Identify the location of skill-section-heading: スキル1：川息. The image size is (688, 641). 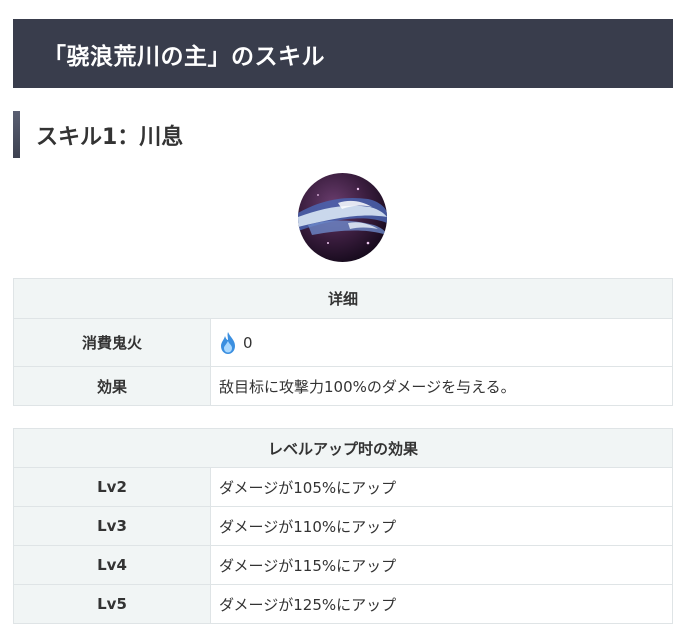
(343, 134).